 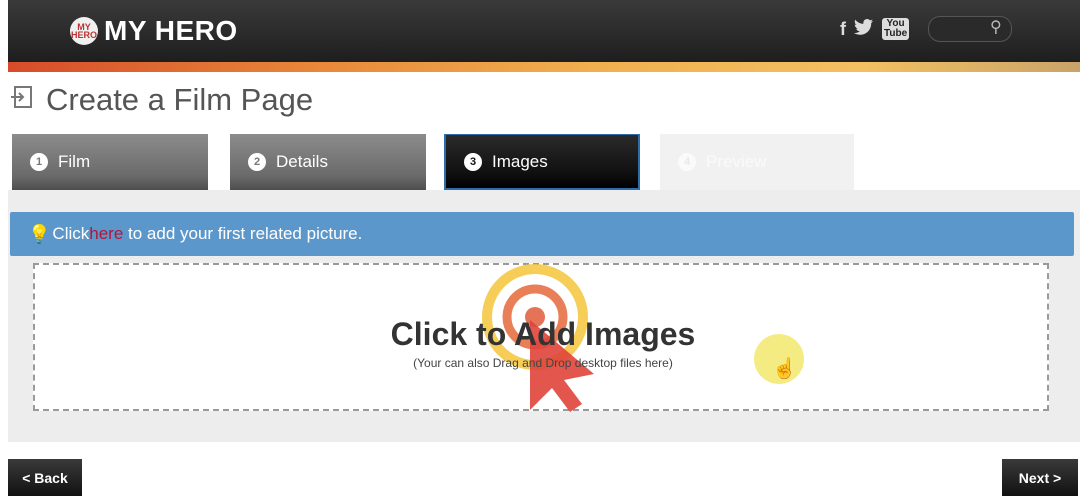 I want to click on page-title: Create a Film Page, so click(x=161, y=100).